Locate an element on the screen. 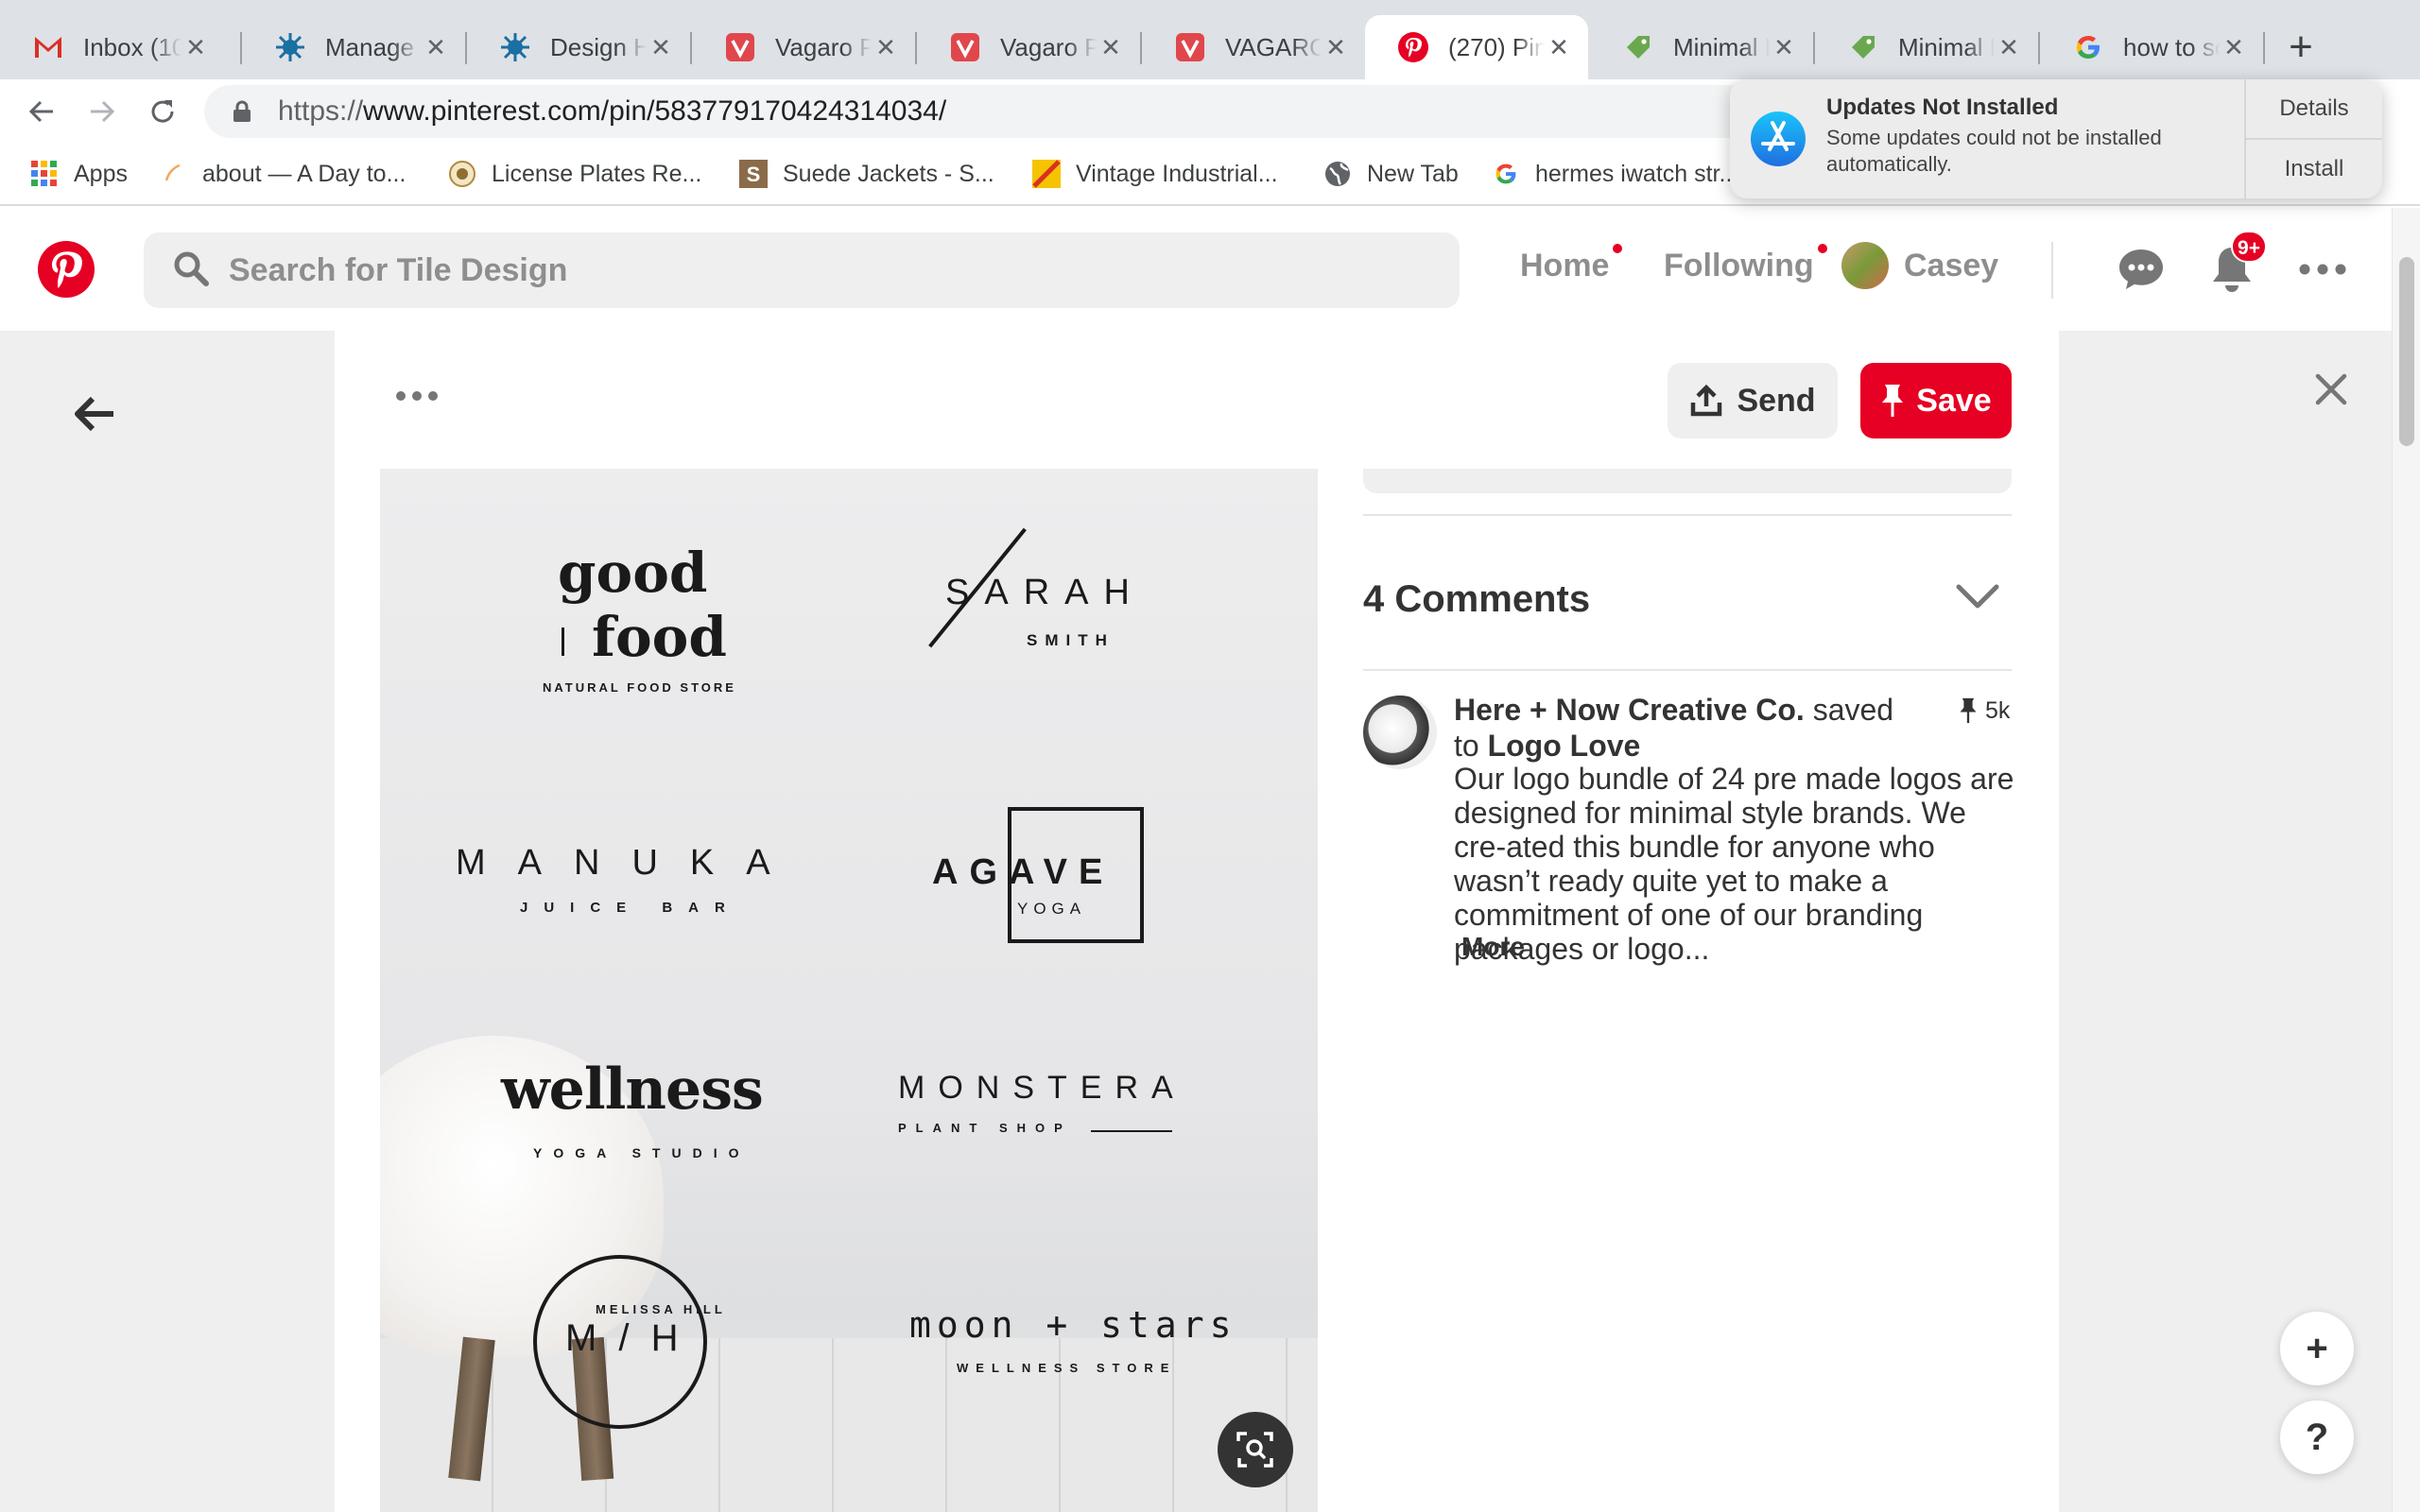 The height and width of the screenshot is (1512, 2420). back-arrow-icon is located at coordinates (95, 416).